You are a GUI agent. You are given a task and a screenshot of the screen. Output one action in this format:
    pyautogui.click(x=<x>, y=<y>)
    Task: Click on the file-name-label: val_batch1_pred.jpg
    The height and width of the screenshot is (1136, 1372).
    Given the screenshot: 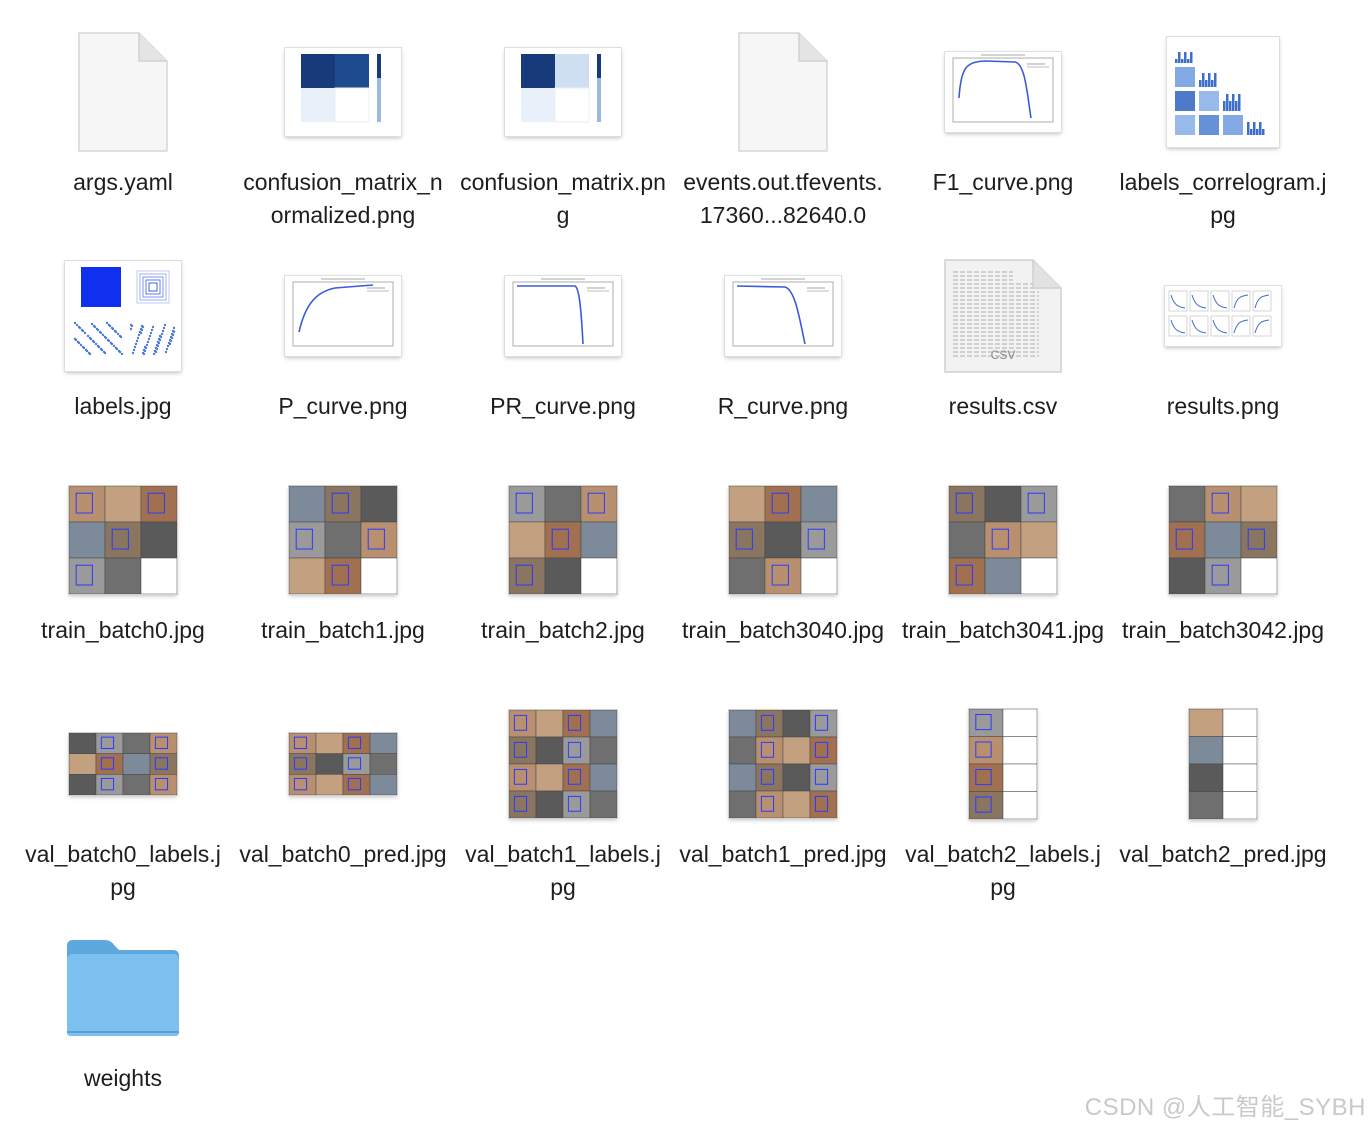 What is the action you would take?
    pyautogui.click(x=783, y=854)
    